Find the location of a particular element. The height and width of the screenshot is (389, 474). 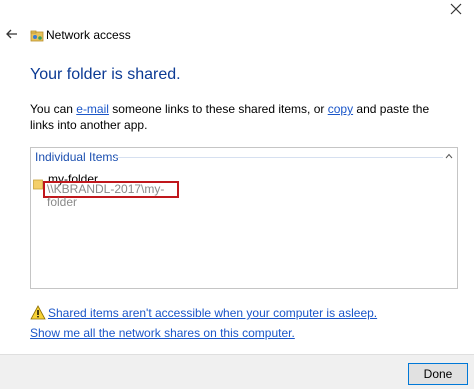

email-link: e-mail is located at coordinates (92, 109).